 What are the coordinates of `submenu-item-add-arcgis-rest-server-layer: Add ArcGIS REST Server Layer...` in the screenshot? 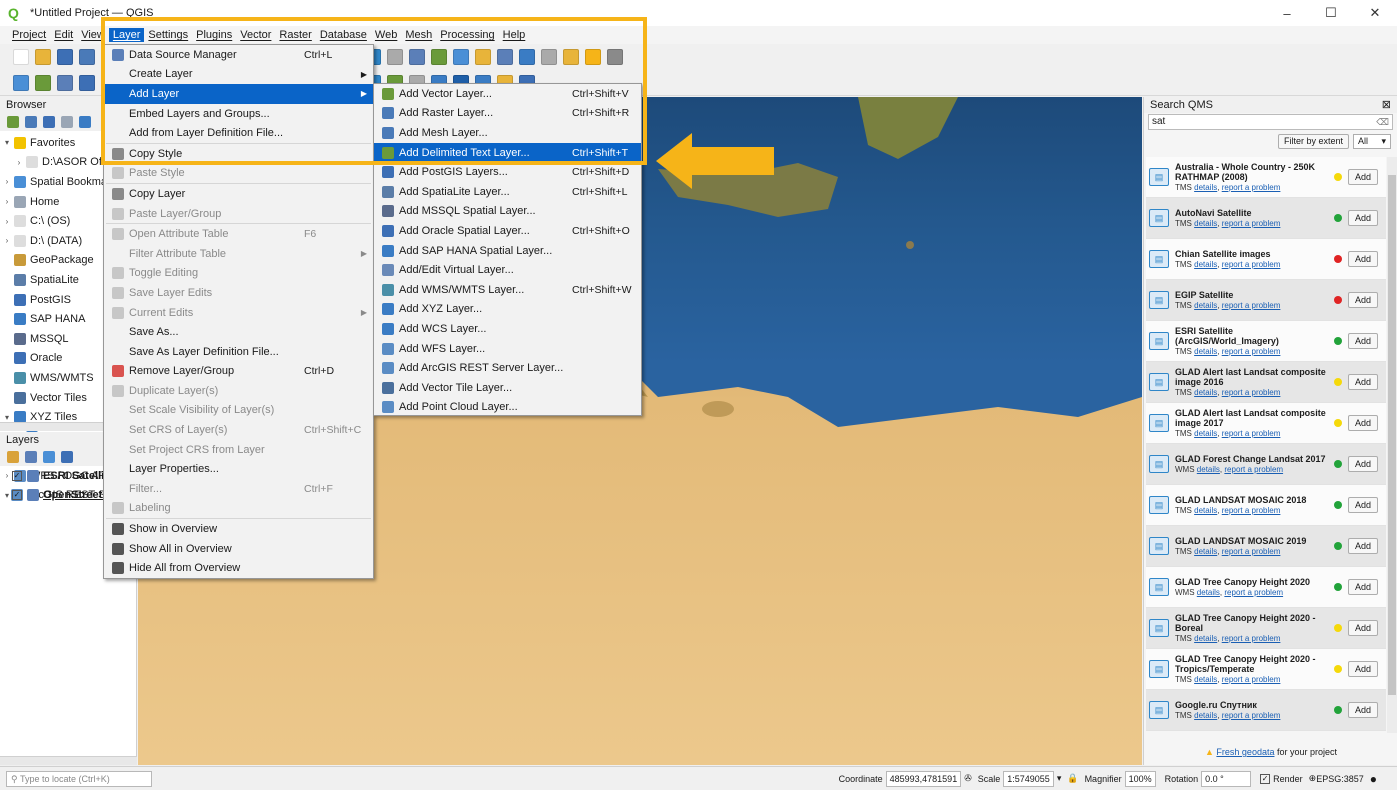 It's located at (507, 368).